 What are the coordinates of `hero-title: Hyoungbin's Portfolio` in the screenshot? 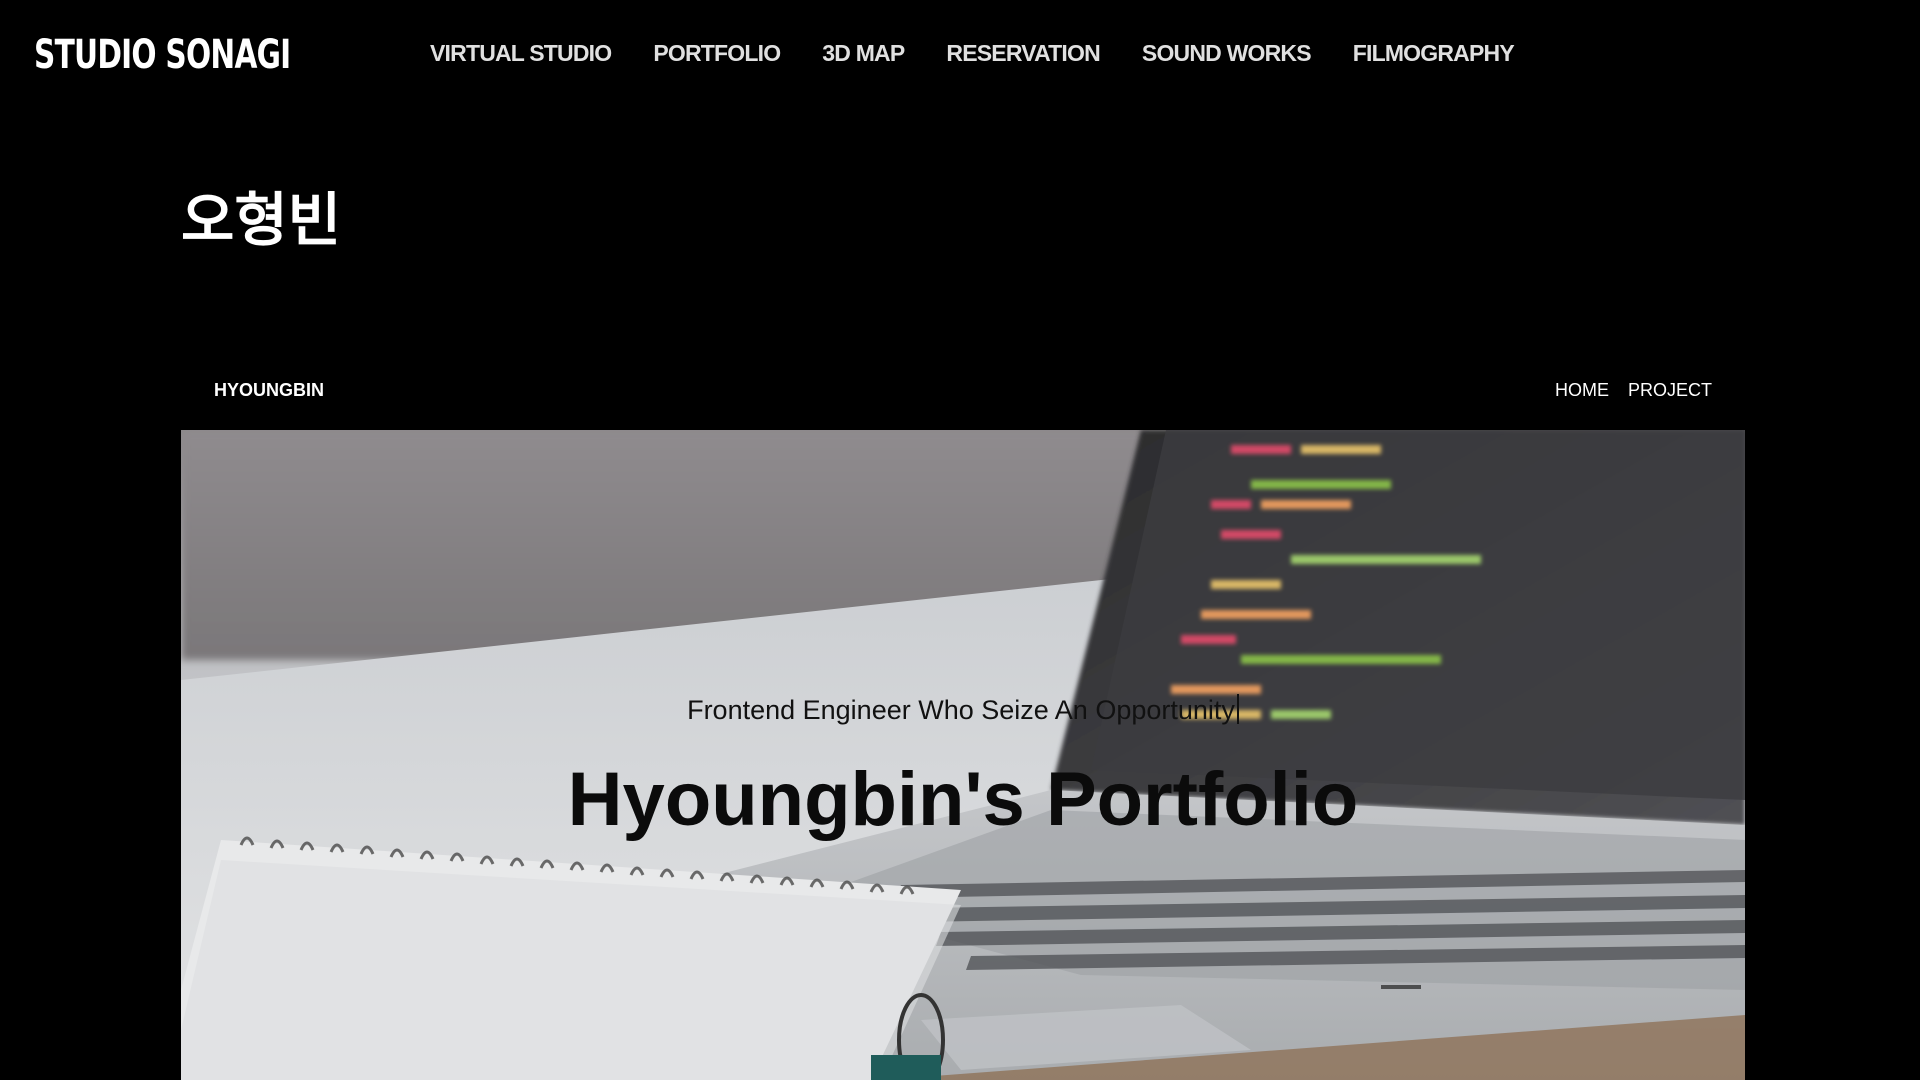 It's located at (963, 799).